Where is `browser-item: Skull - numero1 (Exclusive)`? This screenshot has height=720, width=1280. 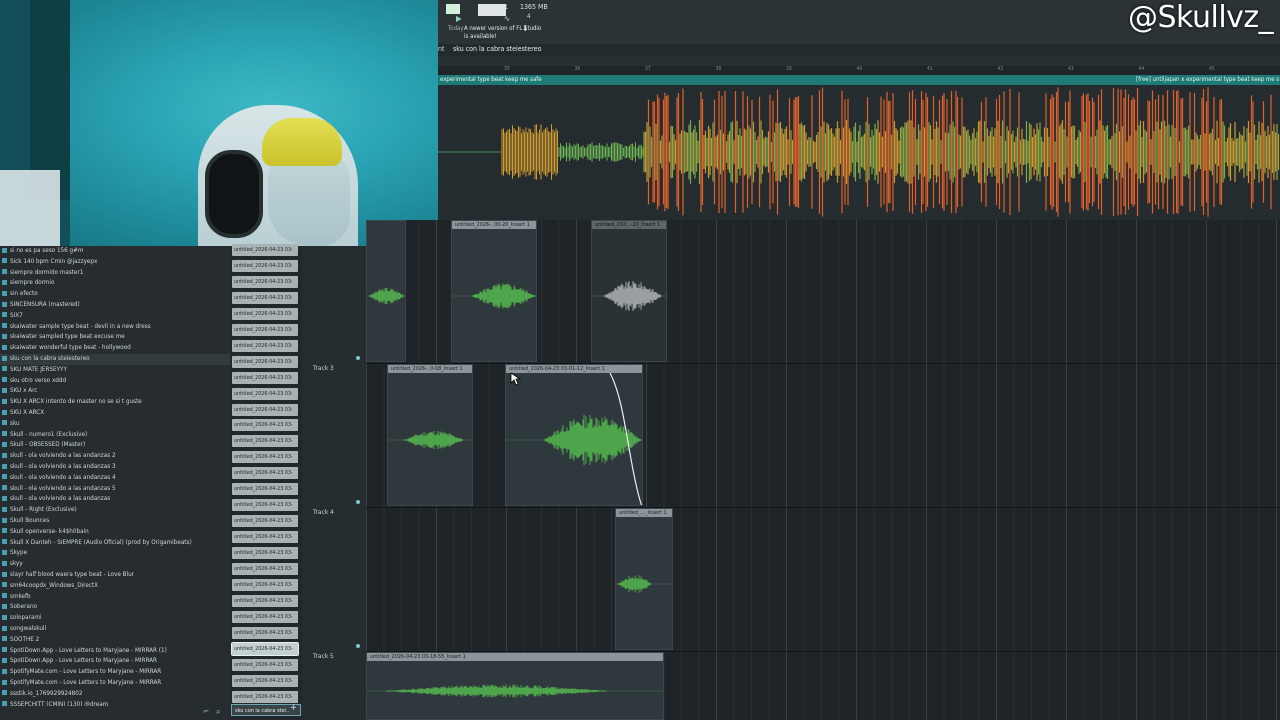 browser-item: Skull - numero1 (Exclusive) is located at coordinates (115, 435).